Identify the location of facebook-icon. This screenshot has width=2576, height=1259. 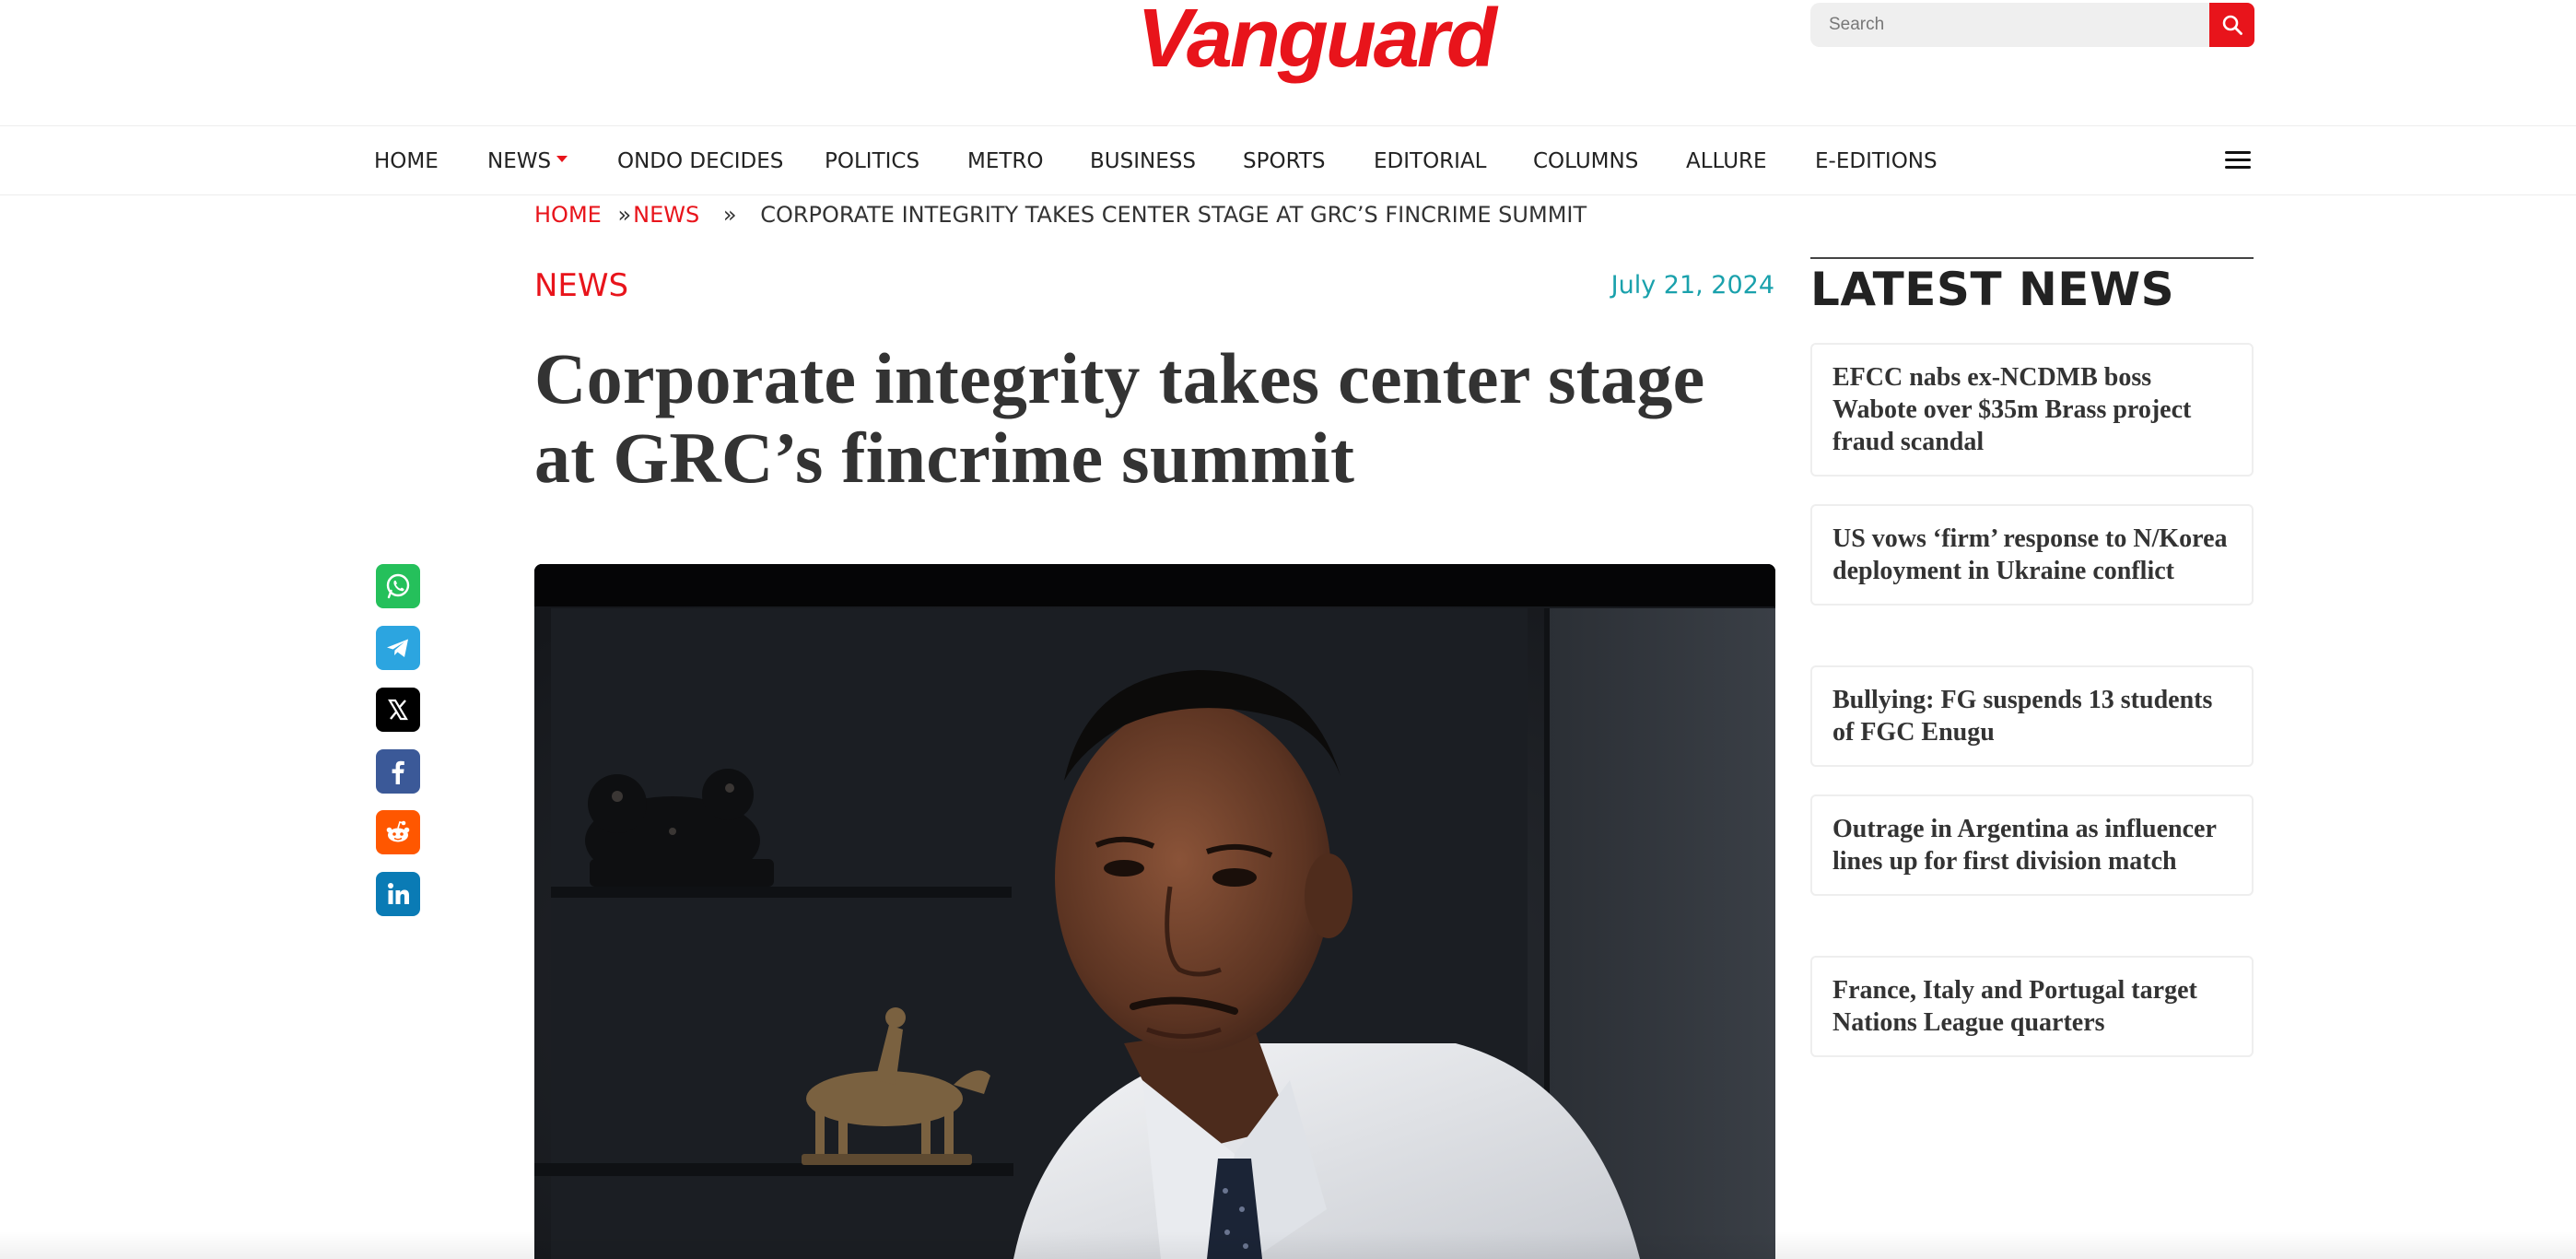
(398, 772).